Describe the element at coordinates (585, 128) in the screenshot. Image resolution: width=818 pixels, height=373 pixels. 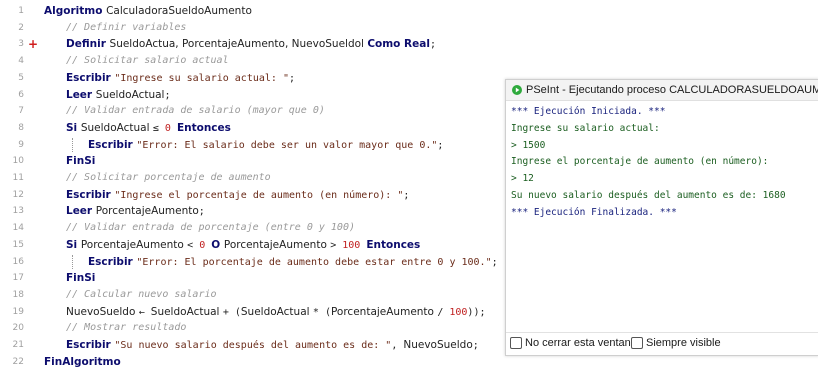
I see `console-output-line: Ingrese su salario actual:` at that location.